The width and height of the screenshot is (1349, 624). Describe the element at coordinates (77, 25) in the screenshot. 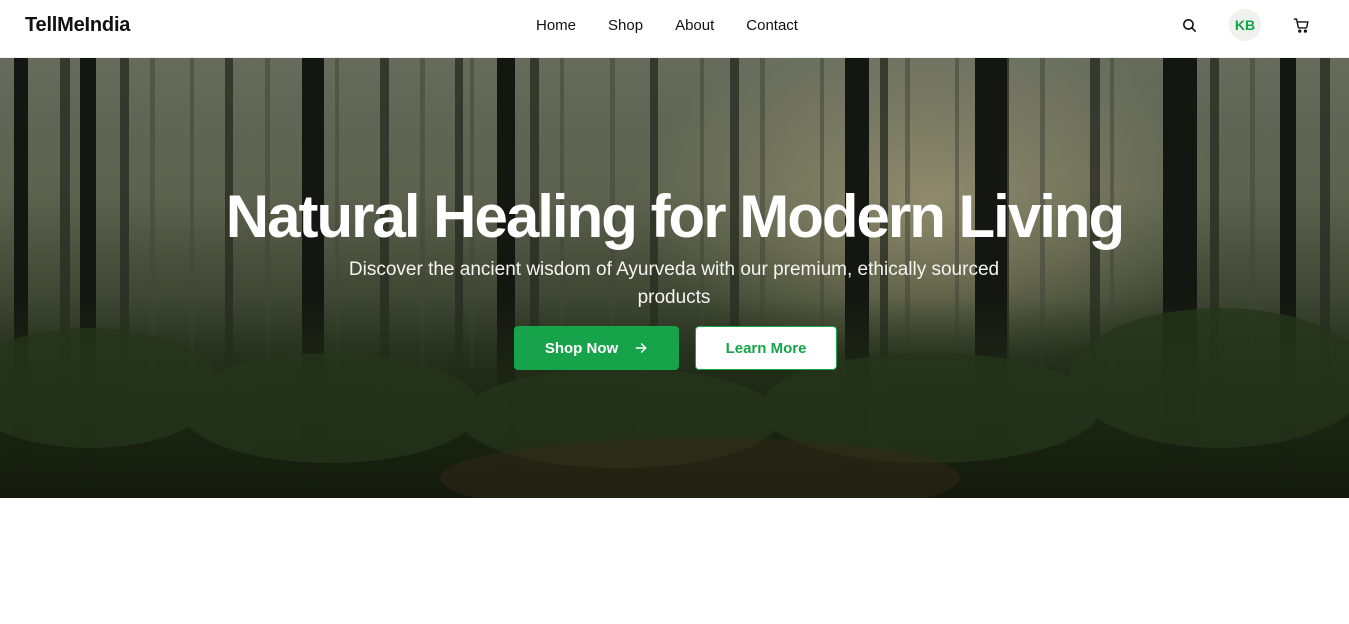

I see `brand-logo: TellMeIndia` at that location.